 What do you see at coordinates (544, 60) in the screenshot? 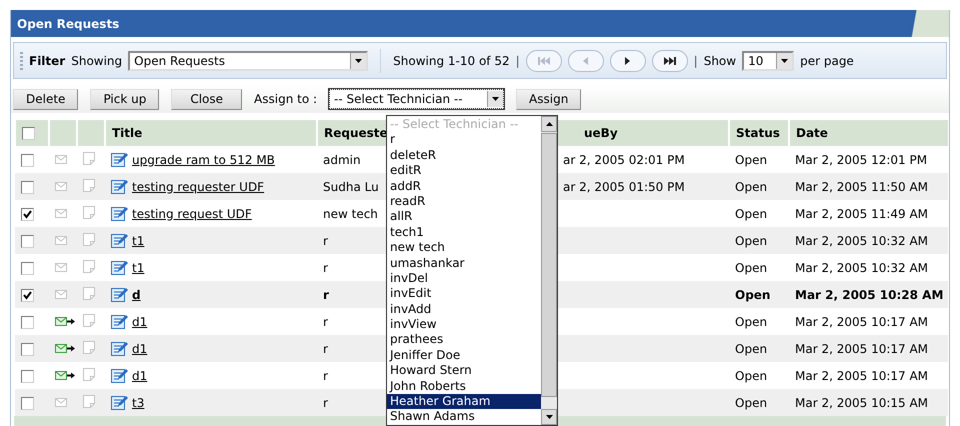
I see `first-page-icon` at bounding box center [544, 60].